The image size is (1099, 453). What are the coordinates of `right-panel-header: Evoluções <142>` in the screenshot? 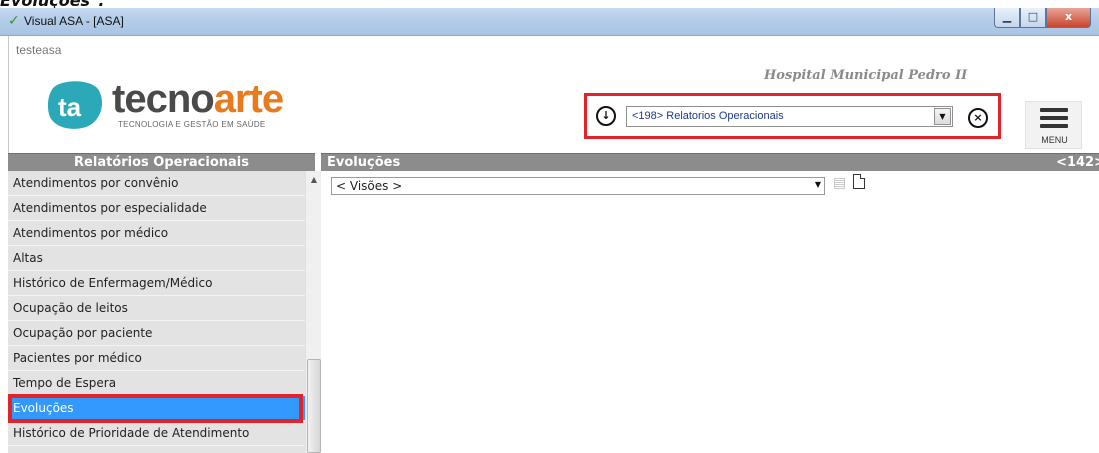 It's located at (710, 162).